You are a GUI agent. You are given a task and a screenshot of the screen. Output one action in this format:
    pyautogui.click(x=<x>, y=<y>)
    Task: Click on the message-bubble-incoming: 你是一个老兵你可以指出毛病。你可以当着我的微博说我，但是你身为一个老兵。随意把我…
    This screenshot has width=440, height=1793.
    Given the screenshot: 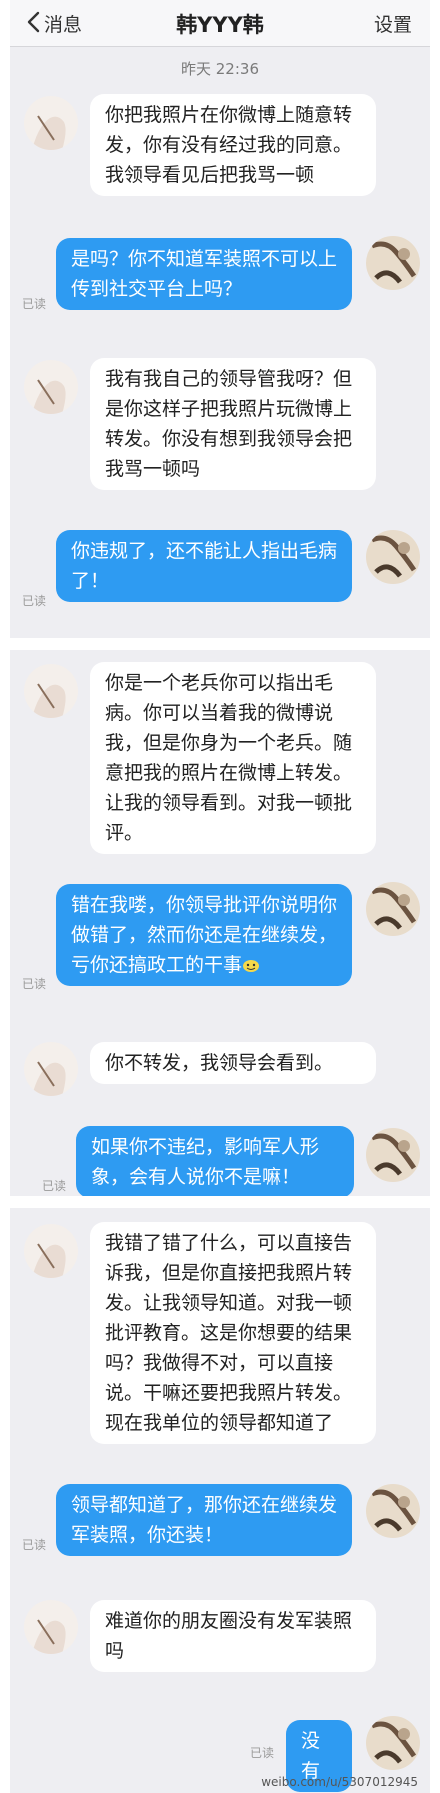 What is the action you would take?
    pyautogui.click(x=233, y=758)
    